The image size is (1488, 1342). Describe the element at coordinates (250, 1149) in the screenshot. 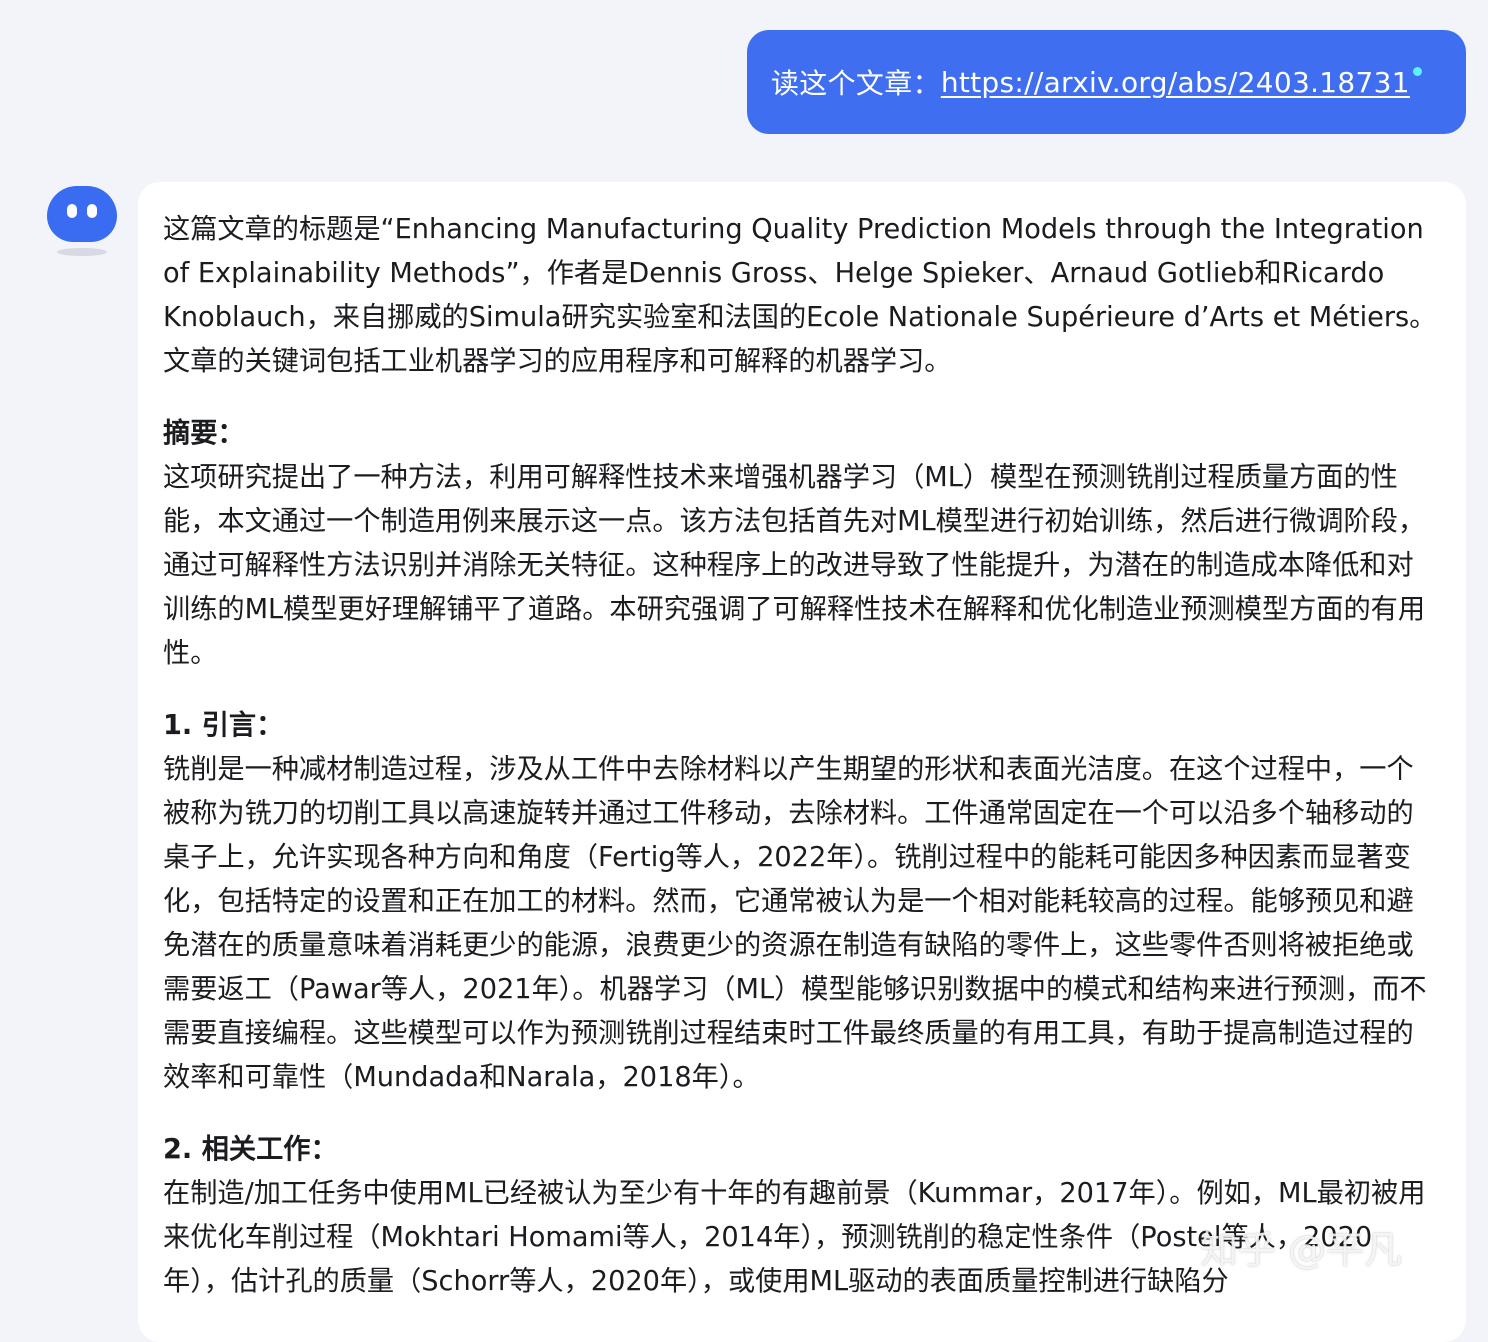

I see `section-title: 2. 相关工作：` at that location.